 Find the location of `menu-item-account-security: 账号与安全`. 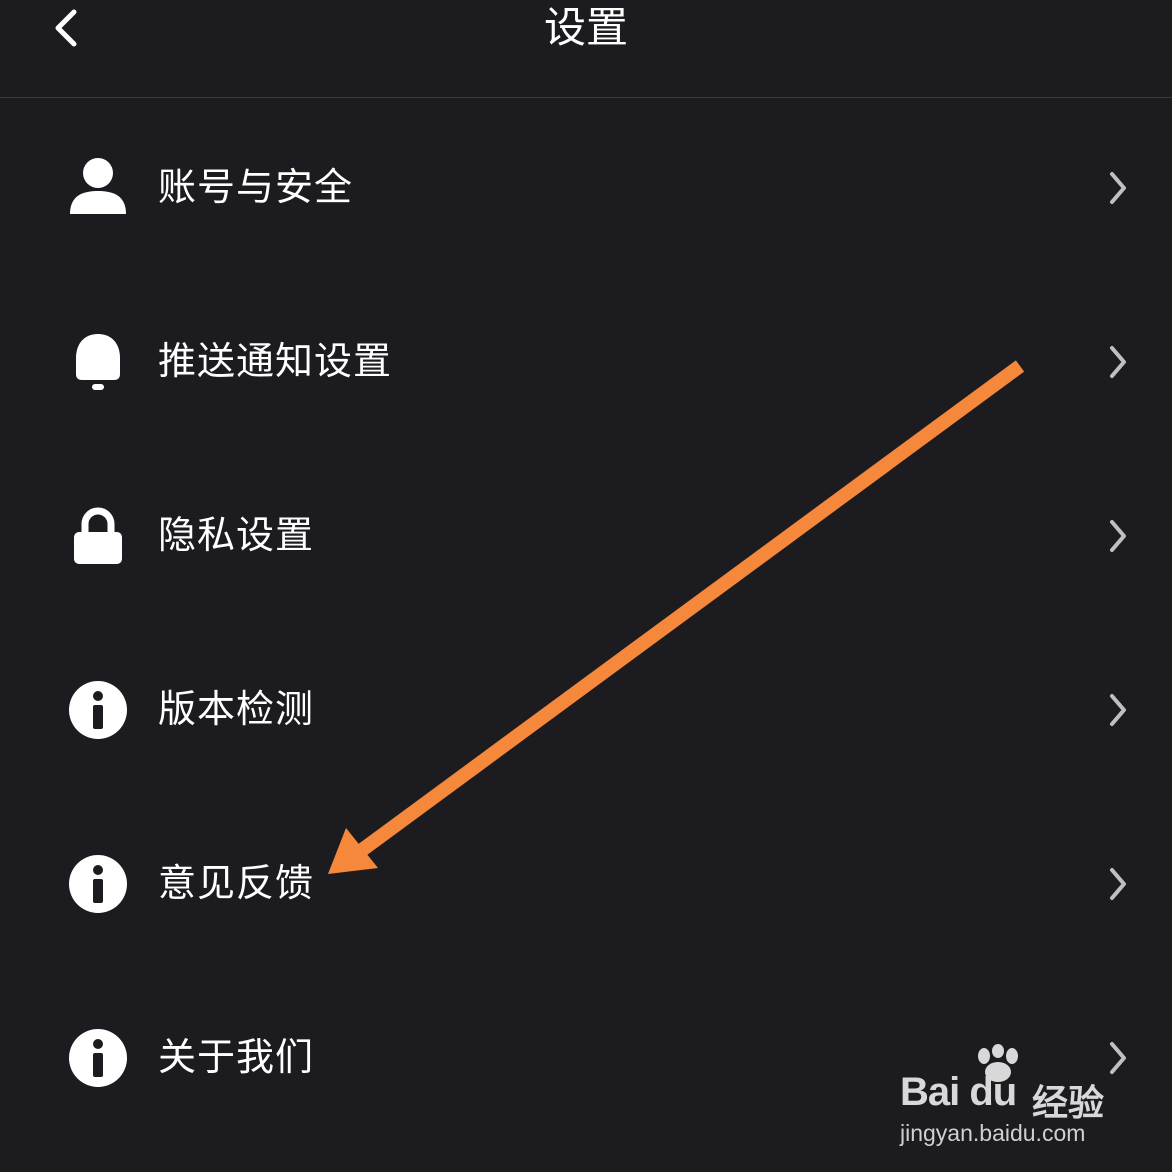

menu-item-account-security: 账号与安全 is located at coordinates (586, 187).